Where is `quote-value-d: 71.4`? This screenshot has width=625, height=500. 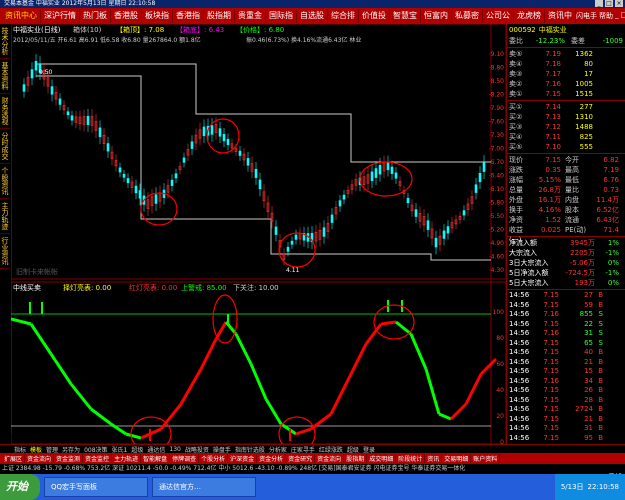
quote-value-d: 71.4 is located at coordinates (611, 230).